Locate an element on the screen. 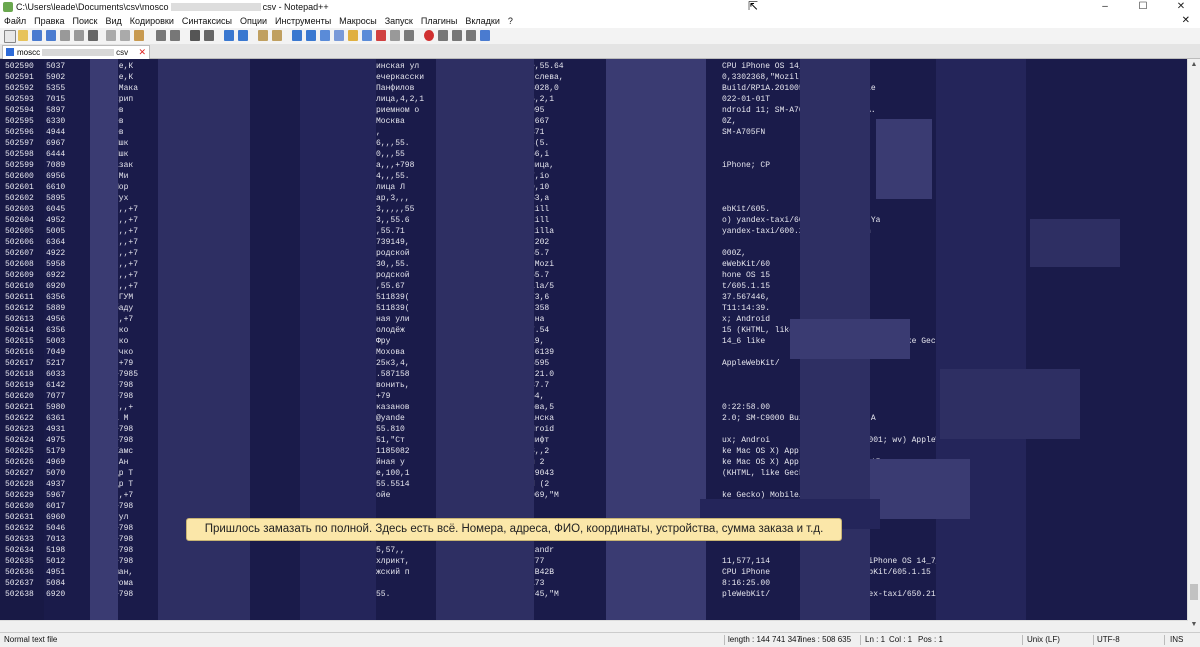  line-number: 502590 is located at coordinates (19, 66).